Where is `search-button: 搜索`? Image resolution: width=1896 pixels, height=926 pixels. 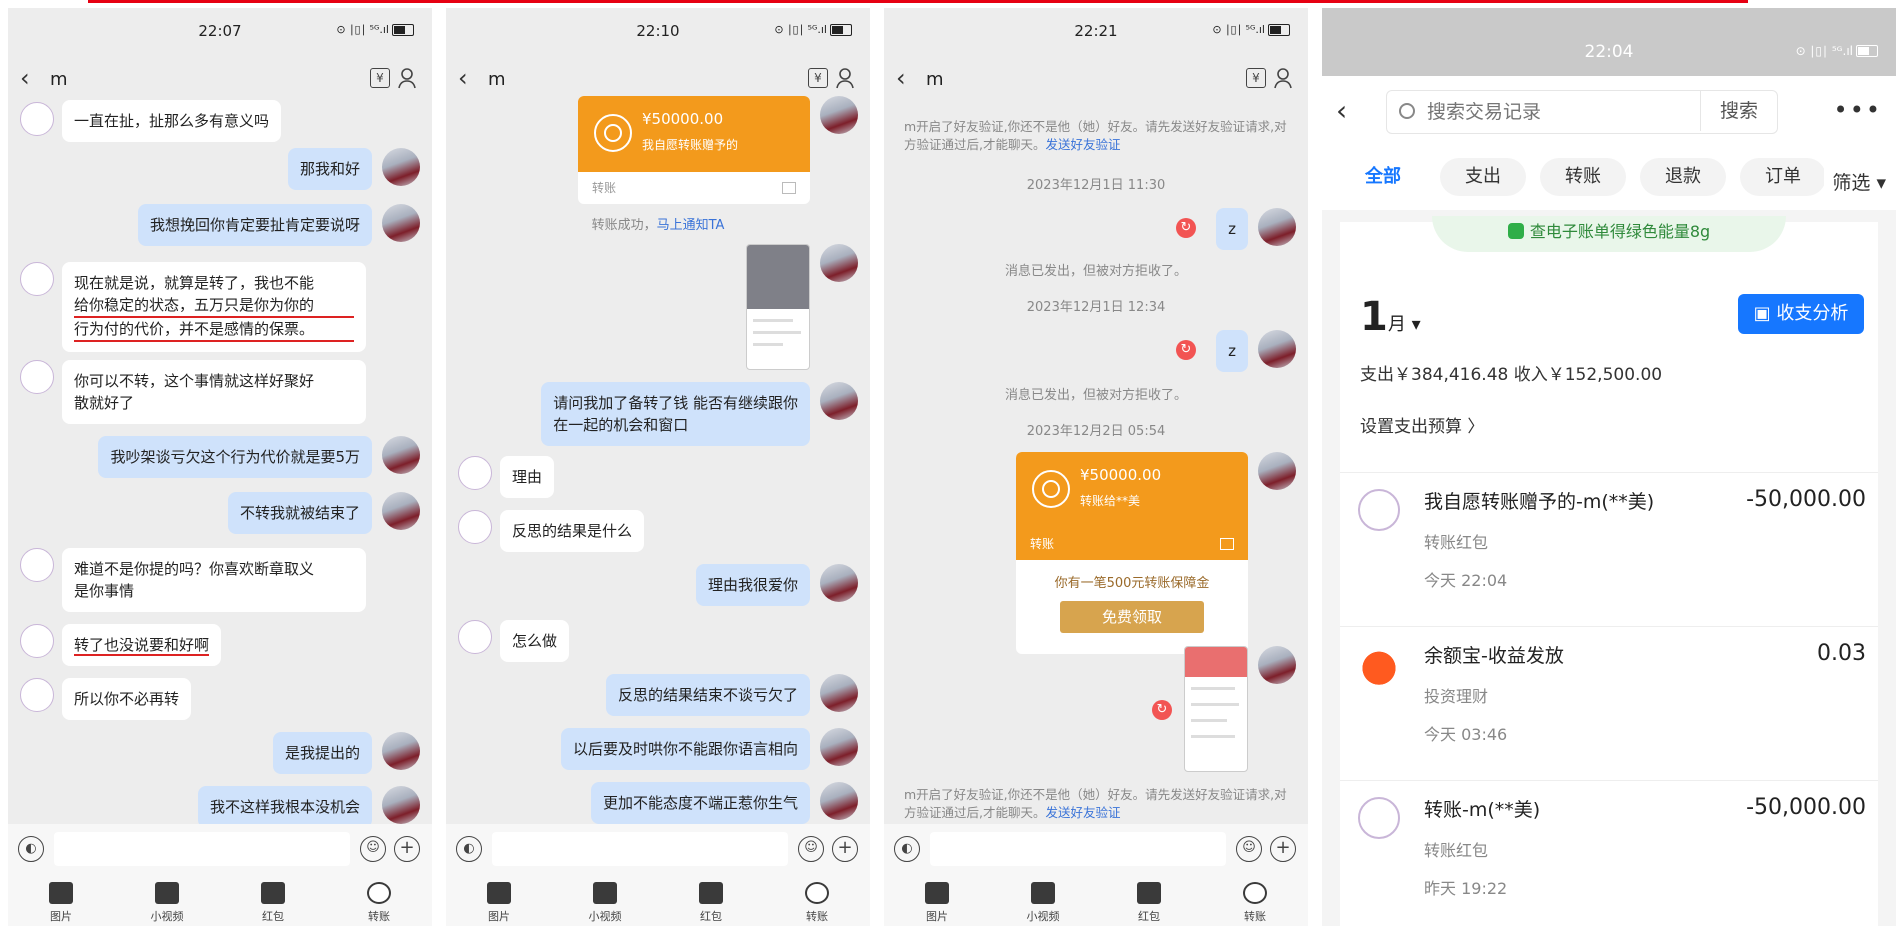
search-button: 搜索 is located at coordinates (1738, 111).